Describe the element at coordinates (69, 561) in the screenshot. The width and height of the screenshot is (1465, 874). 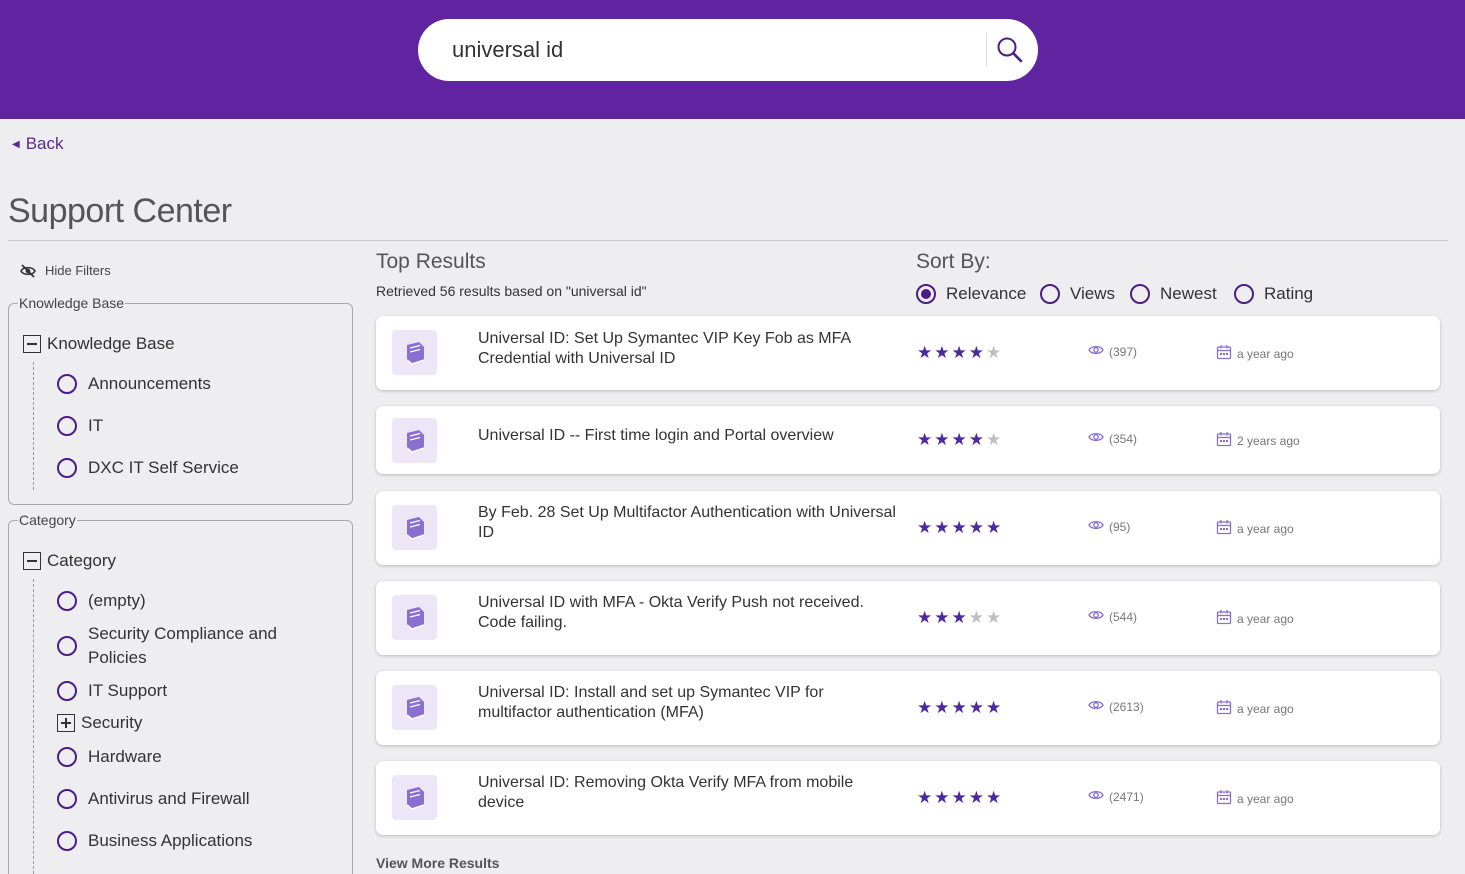
I see `category-collapse: Category` at that location.